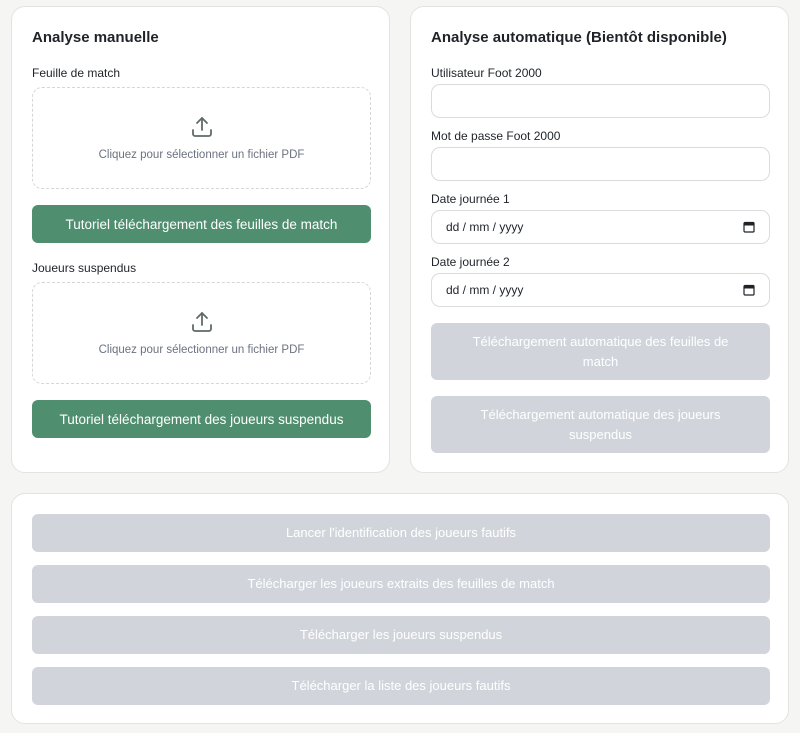  Describe the element at coordinates (95, 37) in the screenshot. I see `manual-analysis-title: Analyse manuelle` at that location.